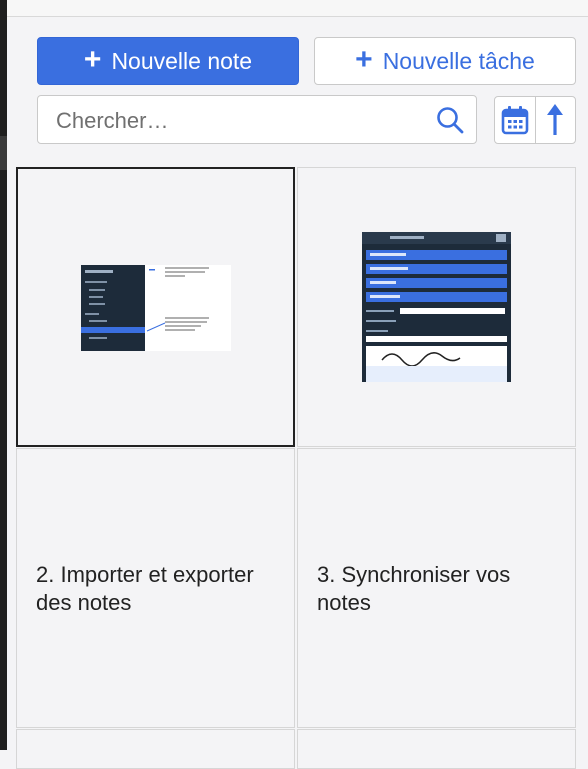 The height and width of the screenshot is (769, 588). Describe the element at coordinates (297, 8) in the screenshot. I see `top-bar-fragment` at that location.